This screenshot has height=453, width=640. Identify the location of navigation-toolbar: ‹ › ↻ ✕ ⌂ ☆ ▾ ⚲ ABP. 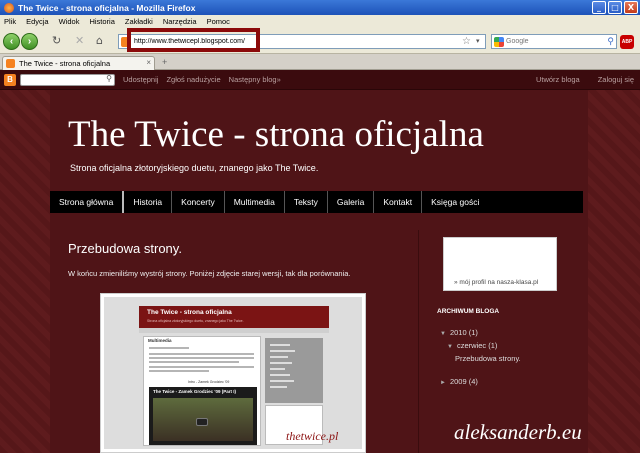
(320, 41).